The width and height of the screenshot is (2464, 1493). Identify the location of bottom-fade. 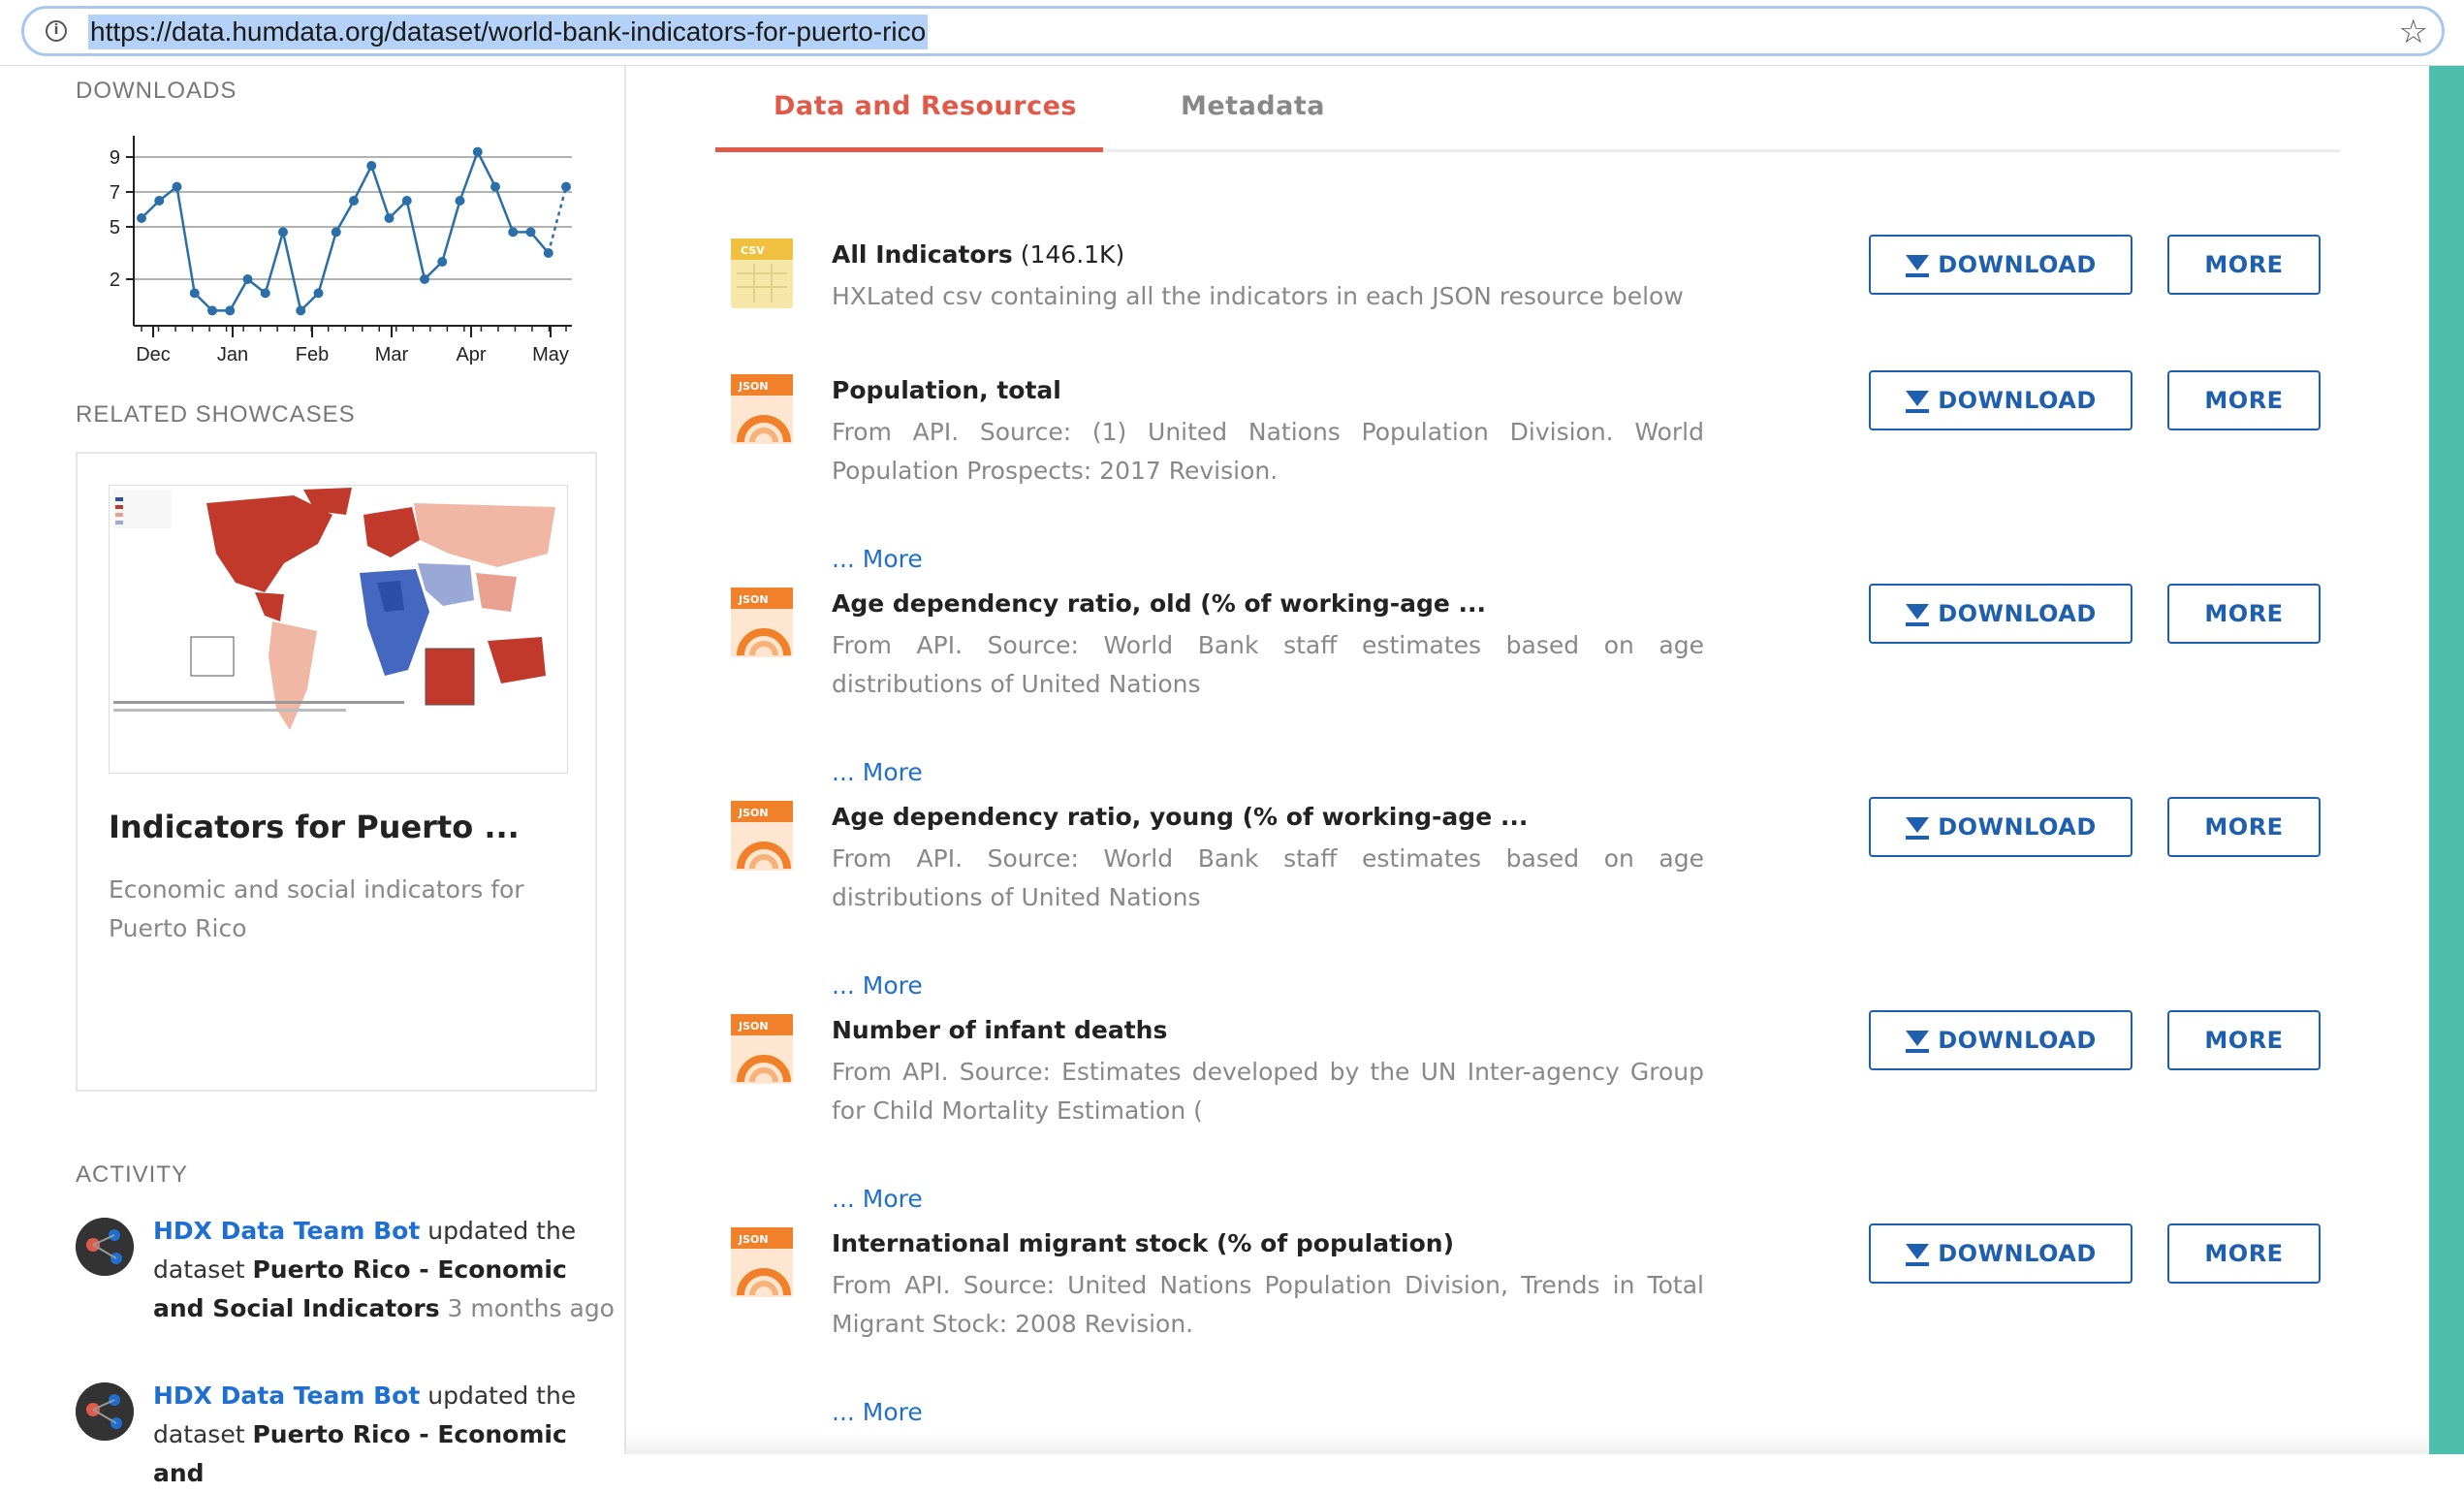
(1527, 1443).